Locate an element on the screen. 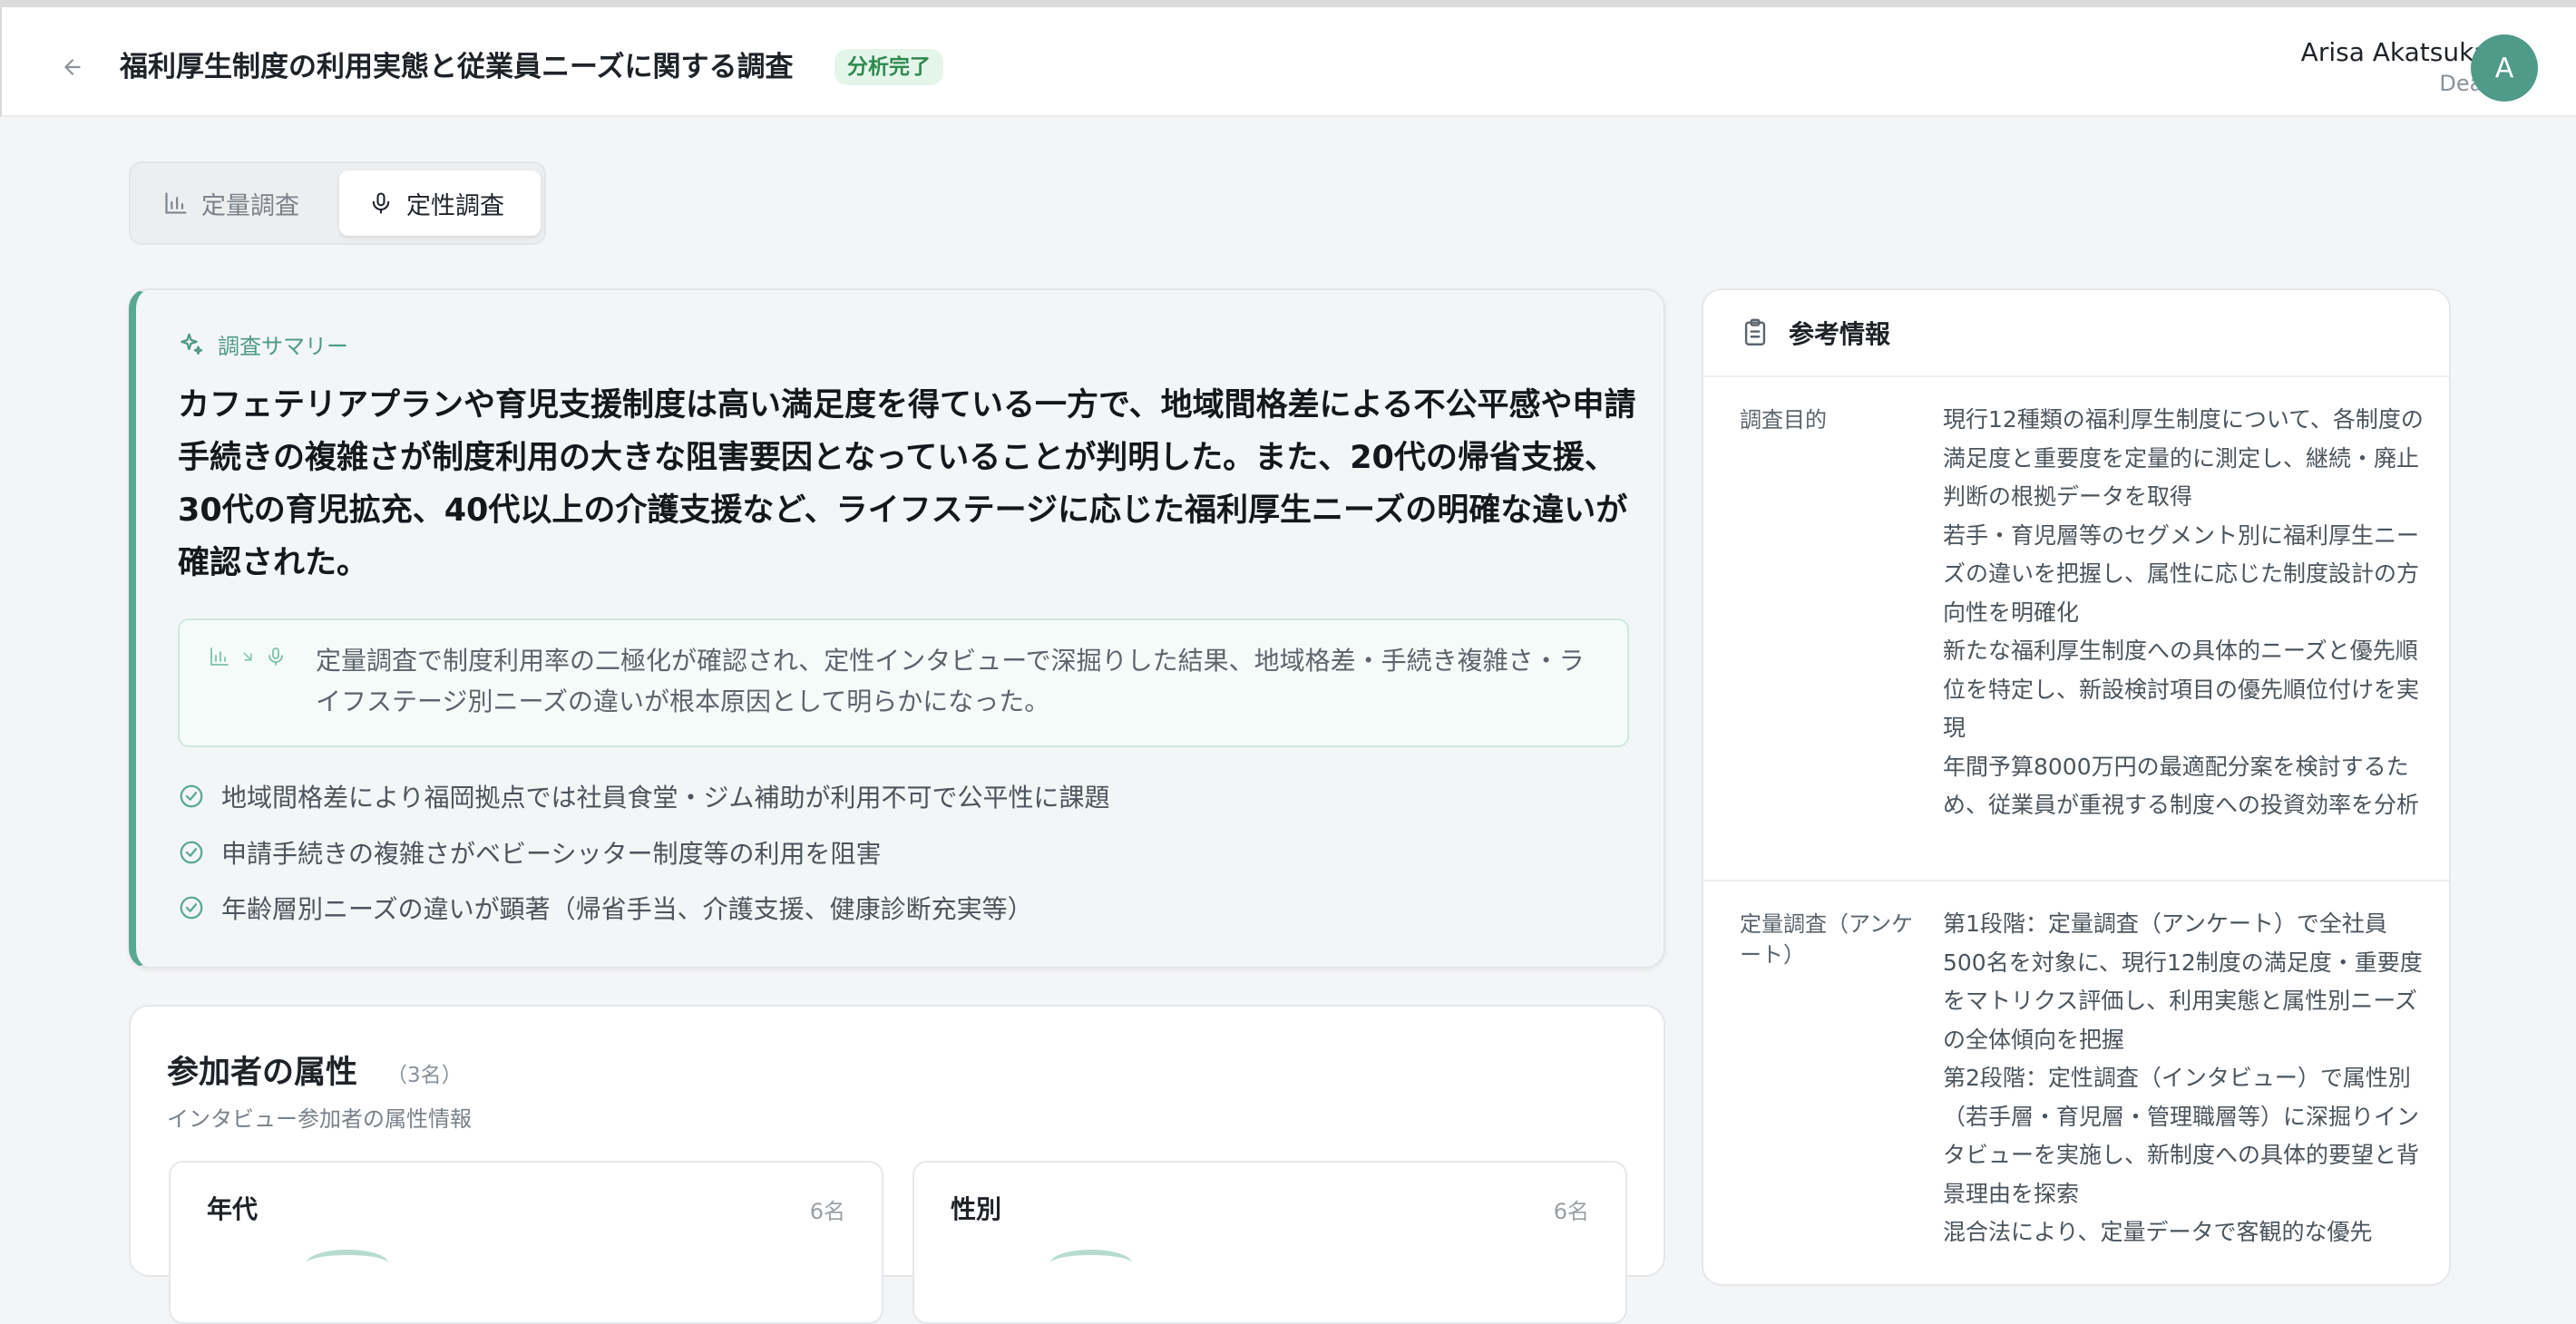 Image resolution: width=2576 pixels, height=1324 pixels. survey-type-tabs: 定量調査 定性調査 is located at coordinates (337, 203).